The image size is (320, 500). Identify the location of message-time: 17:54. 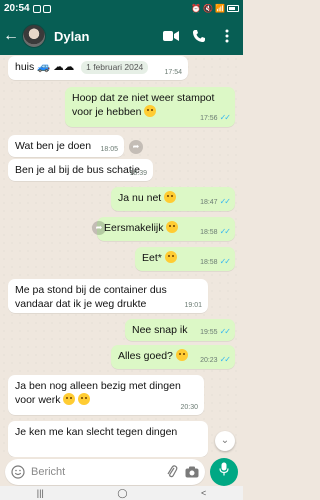
(173, 72).